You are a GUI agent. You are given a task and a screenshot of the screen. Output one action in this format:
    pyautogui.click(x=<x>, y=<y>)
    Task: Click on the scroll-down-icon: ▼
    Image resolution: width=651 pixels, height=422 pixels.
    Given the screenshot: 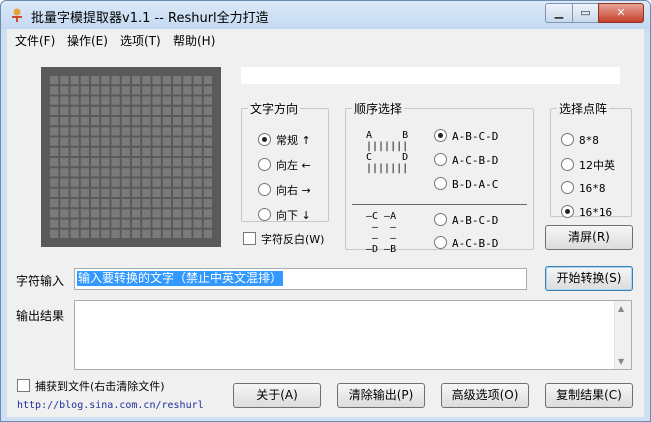 What is the action you would take?
    pyautogui.click(x=621, y=361)
    